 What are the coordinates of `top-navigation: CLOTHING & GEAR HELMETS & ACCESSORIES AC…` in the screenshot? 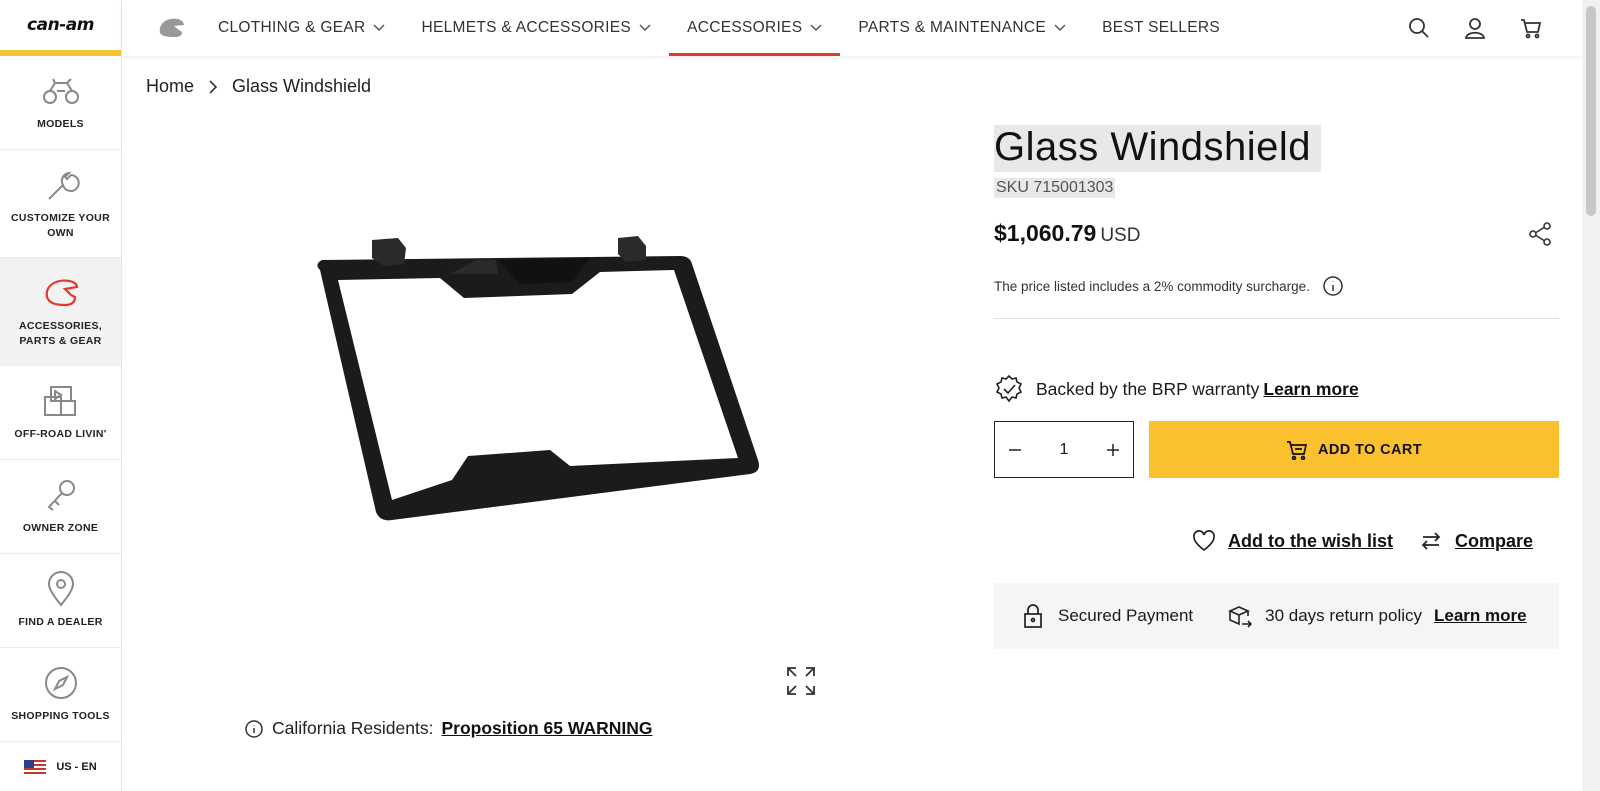 It's located at (852, 28).